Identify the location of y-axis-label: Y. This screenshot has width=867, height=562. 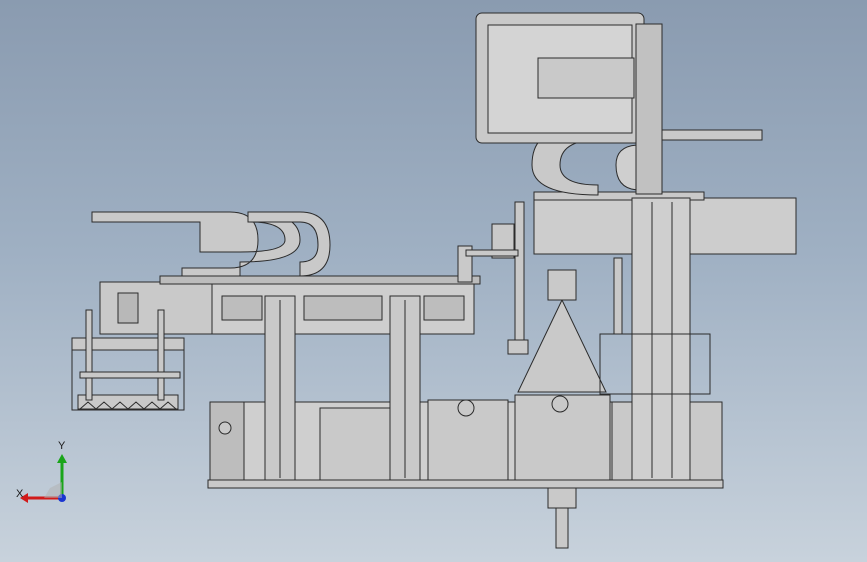
(62, 446).